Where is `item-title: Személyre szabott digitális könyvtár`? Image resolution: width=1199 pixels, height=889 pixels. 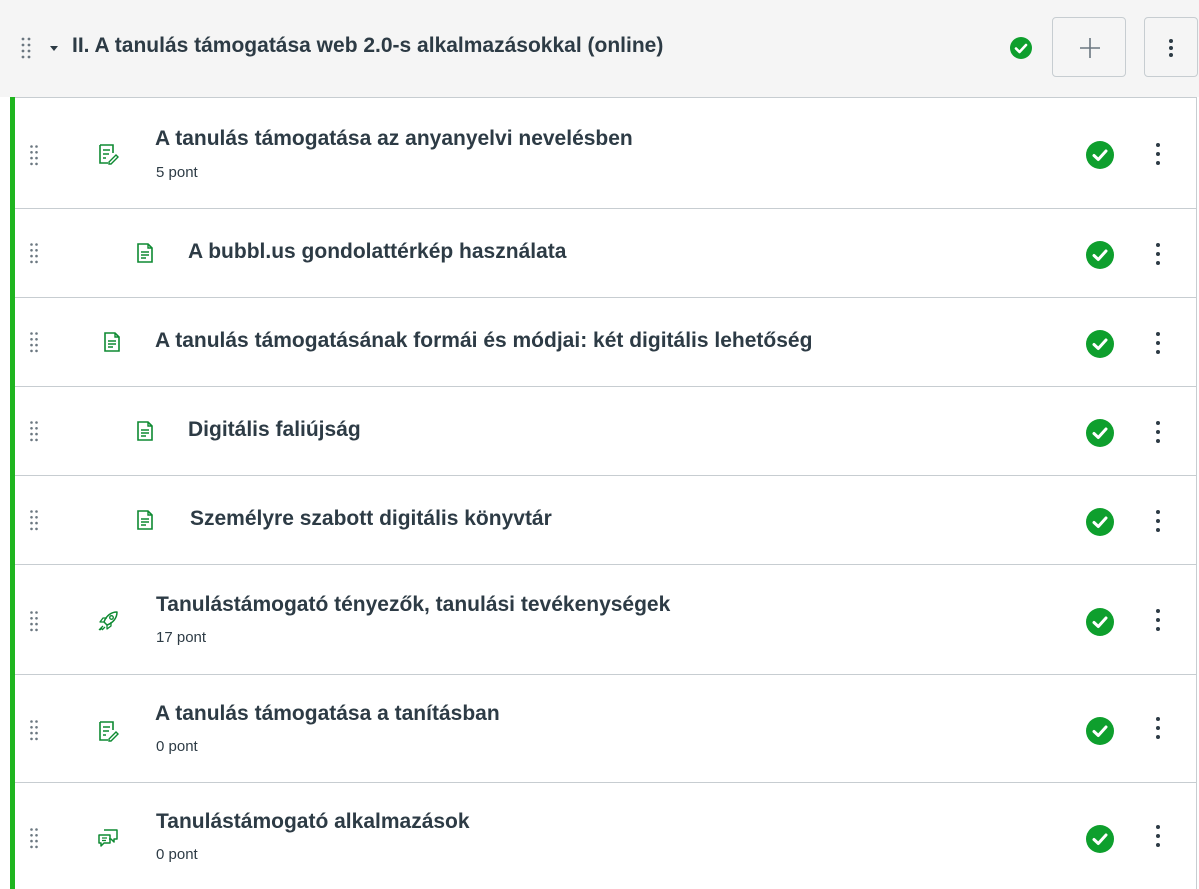
item-title: Személyre szabott digitális könyvtár is located at coordinates (371, 519).